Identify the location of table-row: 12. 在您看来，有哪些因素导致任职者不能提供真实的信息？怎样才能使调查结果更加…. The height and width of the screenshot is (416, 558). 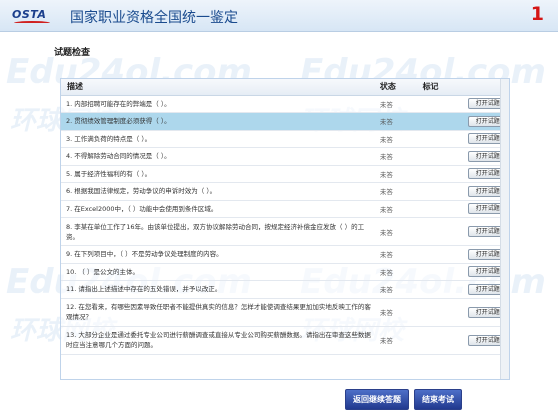
(285, 312).